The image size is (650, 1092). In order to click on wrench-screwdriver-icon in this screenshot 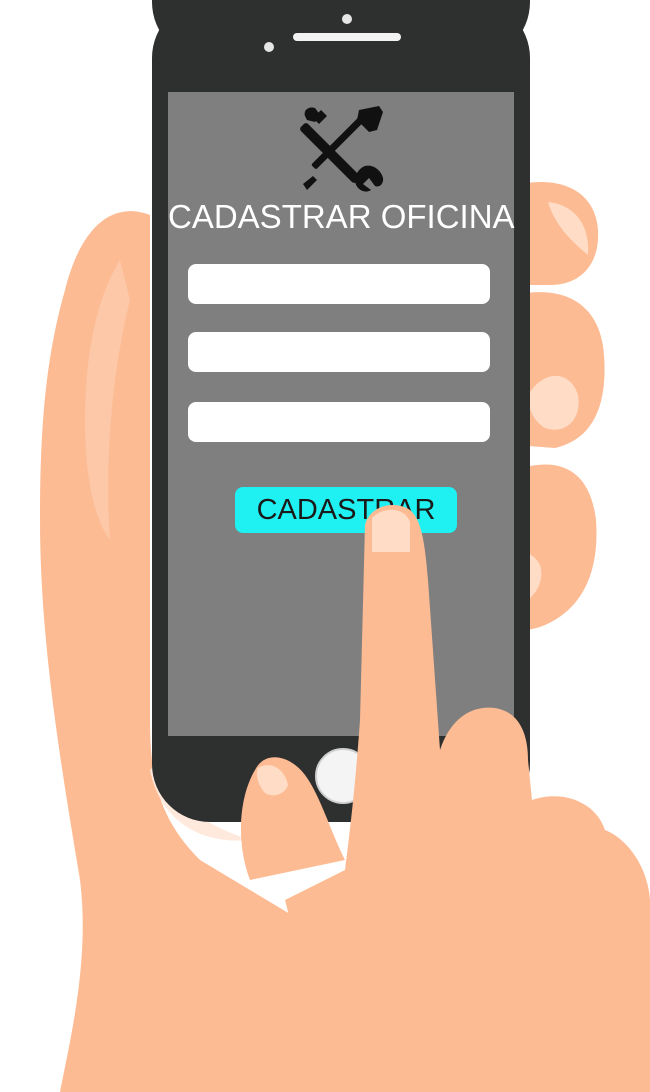, I will do `click(342, 149)`.